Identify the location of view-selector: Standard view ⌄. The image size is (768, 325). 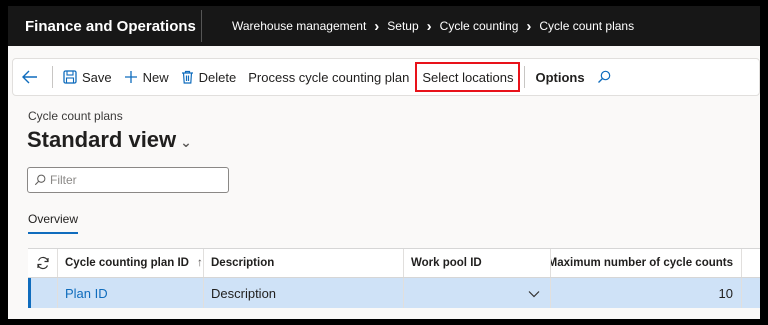
(109, 140).